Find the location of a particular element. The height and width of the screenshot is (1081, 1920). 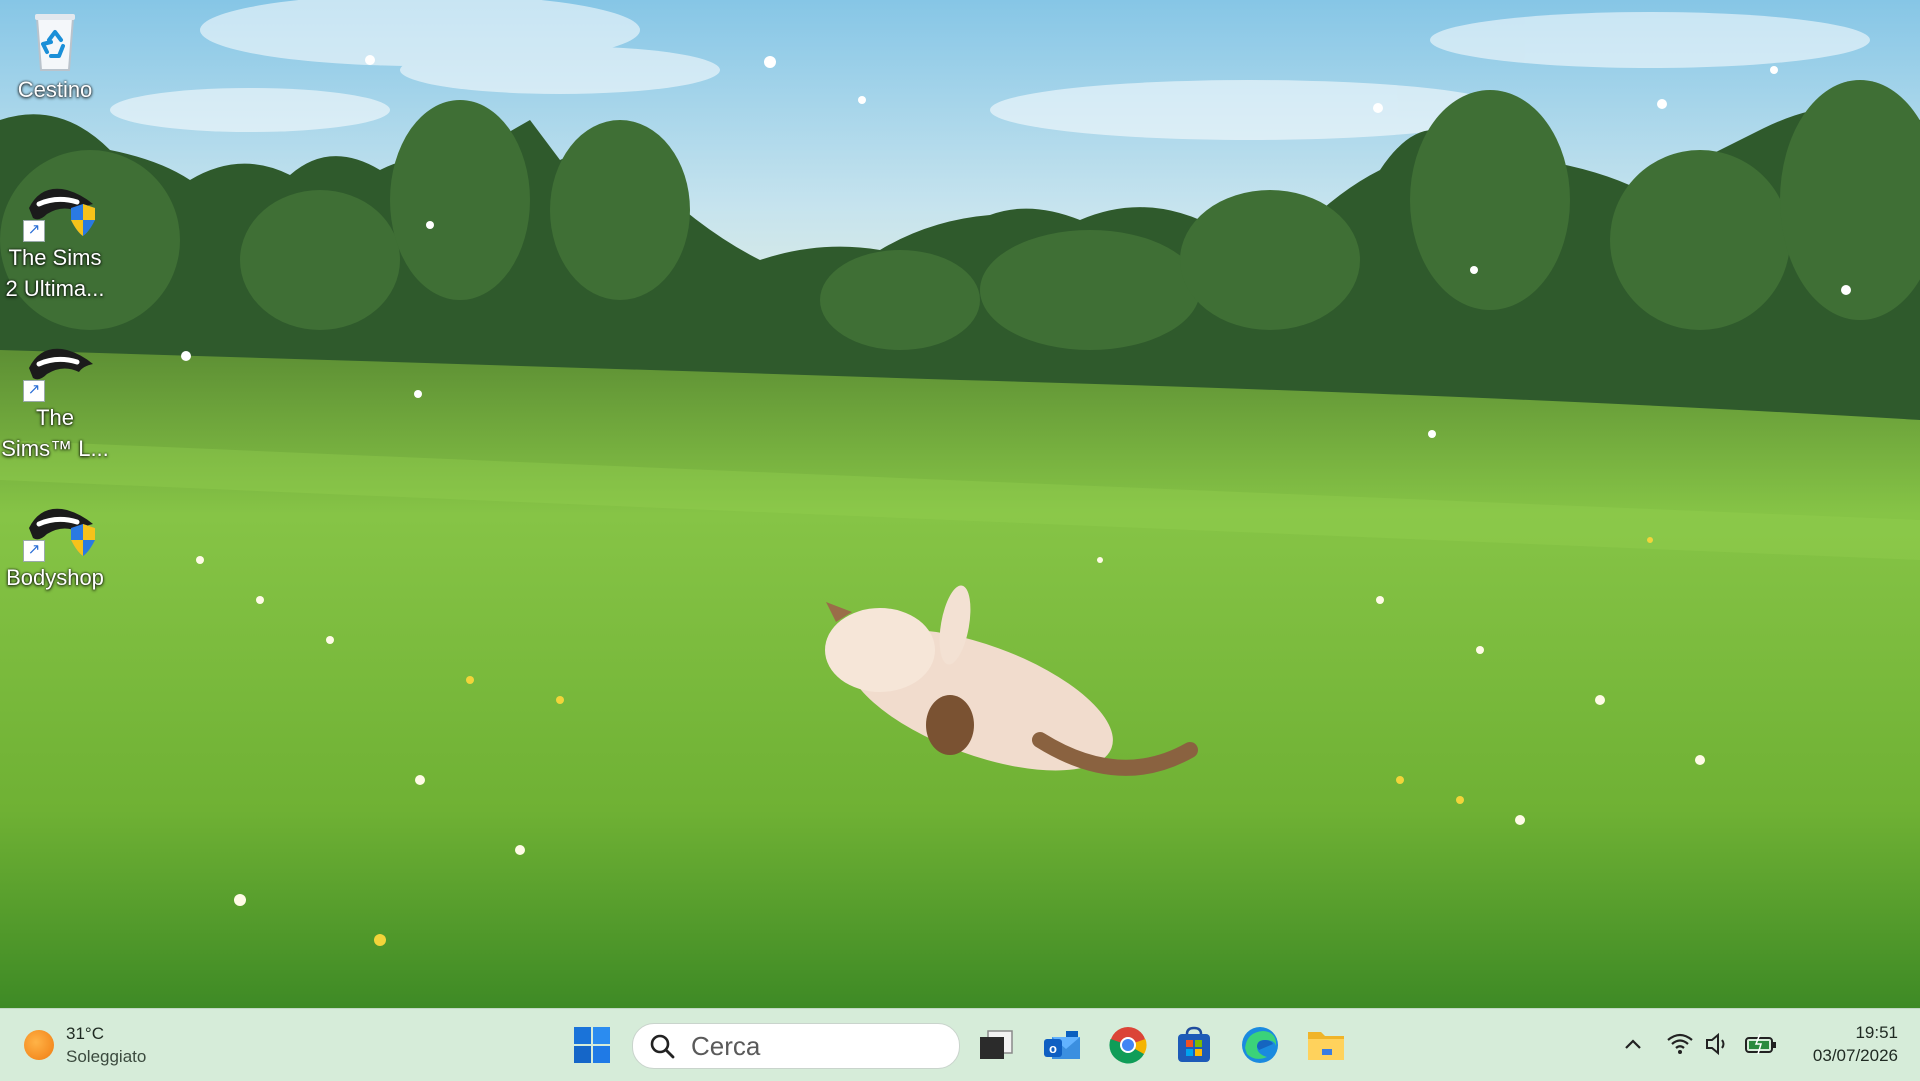

svg-text: o is located at coordinates (1053, 1048).